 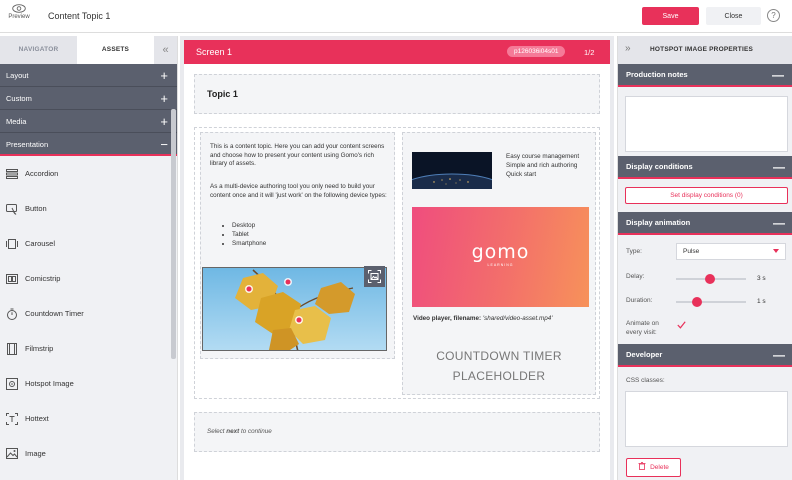 I want to click on preview-button: Preview, so click(x=19, y=12).